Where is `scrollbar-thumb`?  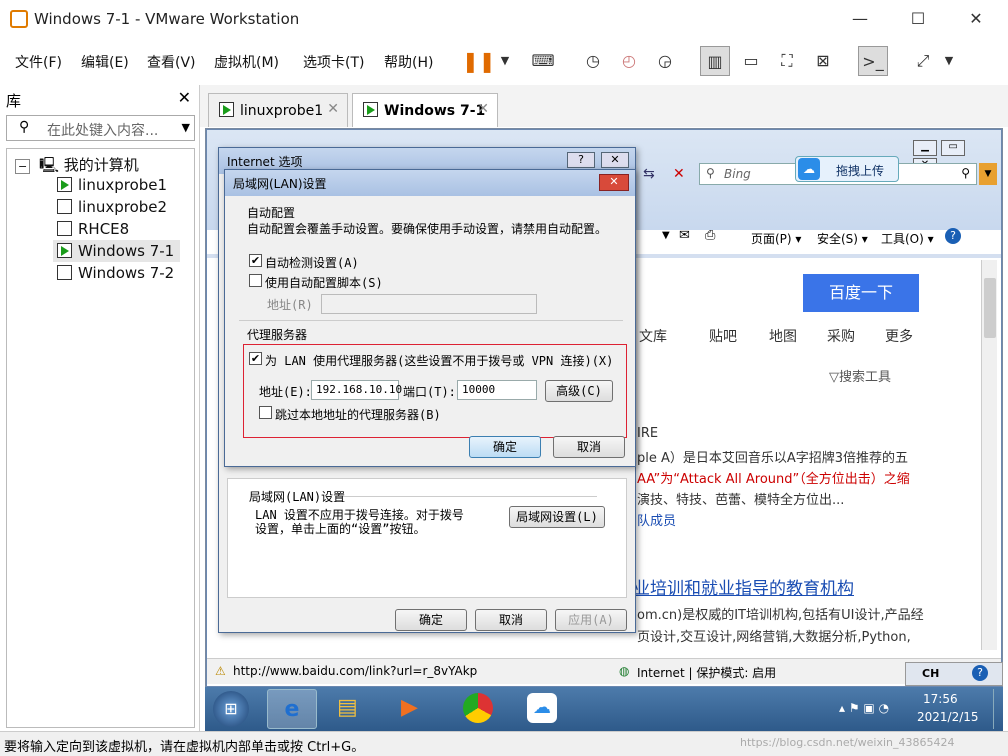 scrollbar-thumb is located at coordinates (990, 308).